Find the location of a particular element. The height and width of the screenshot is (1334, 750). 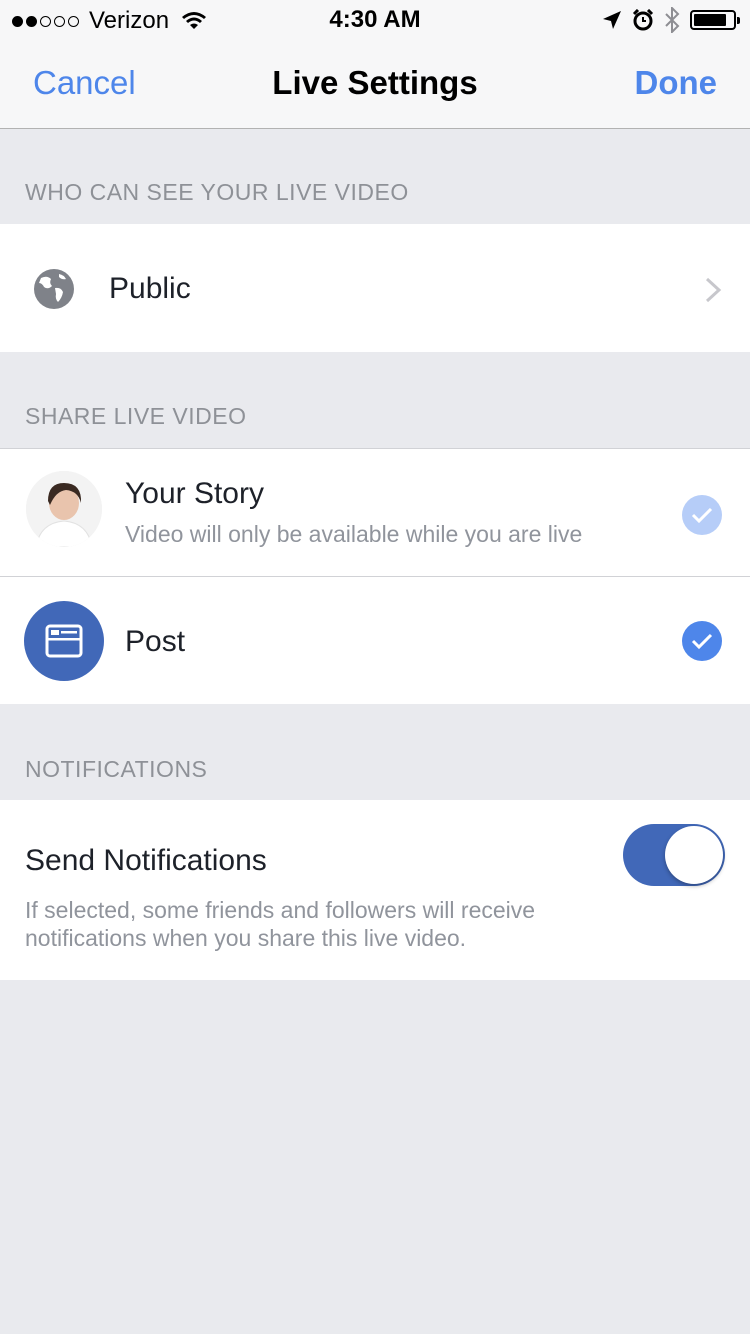

globe-icon is located at coordinates (54, 289).